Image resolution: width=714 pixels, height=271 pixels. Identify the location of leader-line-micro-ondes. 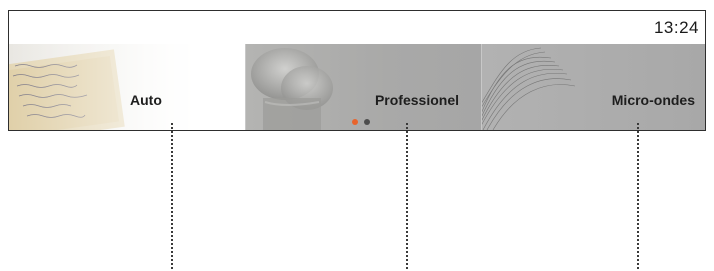
(638, 196).